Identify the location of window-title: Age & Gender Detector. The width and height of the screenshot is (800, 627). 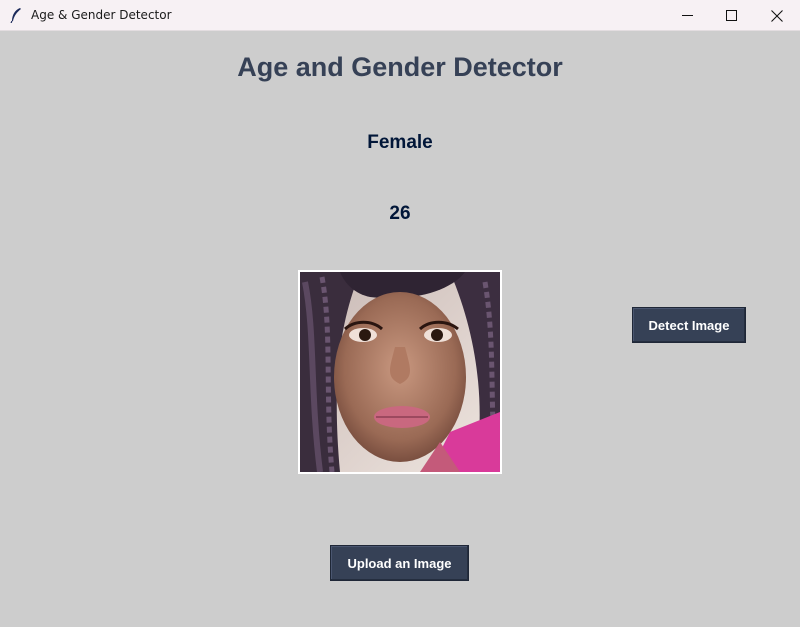
(101, 15).